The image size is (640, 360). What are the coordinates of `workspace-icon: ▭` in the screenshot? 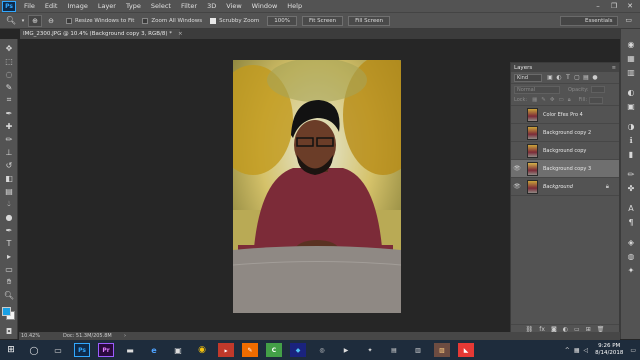 It's located at (628, 20).